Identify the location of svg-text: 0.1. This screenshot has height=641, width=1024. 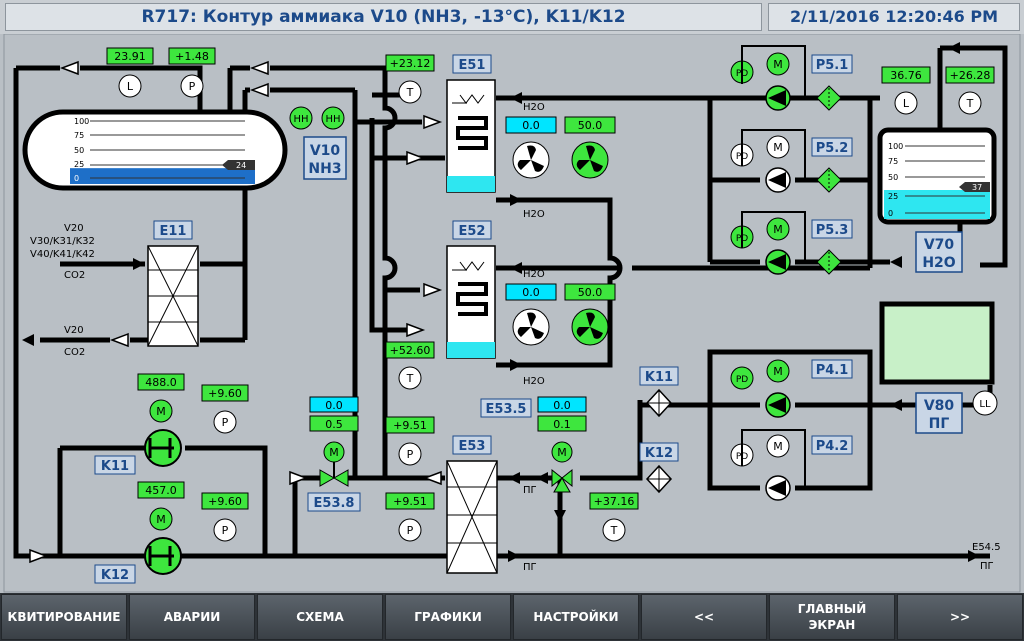
(562, 424).